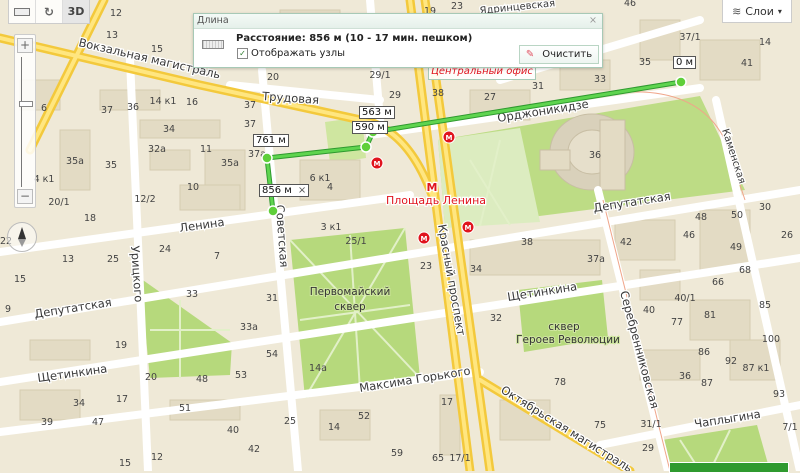 This screenshot has width=800, height=473. Describe the element at coordinates (144, 199) in the screenshot. I see `house-number: 12/2` at that location.